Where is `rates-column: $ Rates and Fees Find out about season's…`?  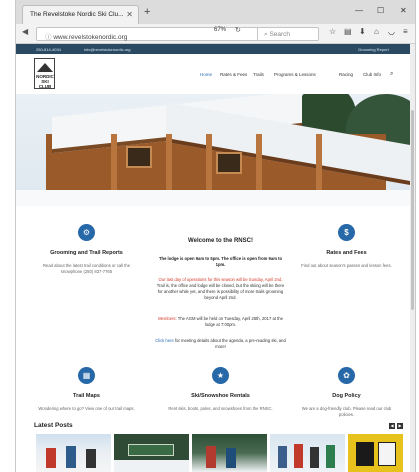
rates-column: $ Rates and Fees Find out about season's… is located at coordinates (346, 246).